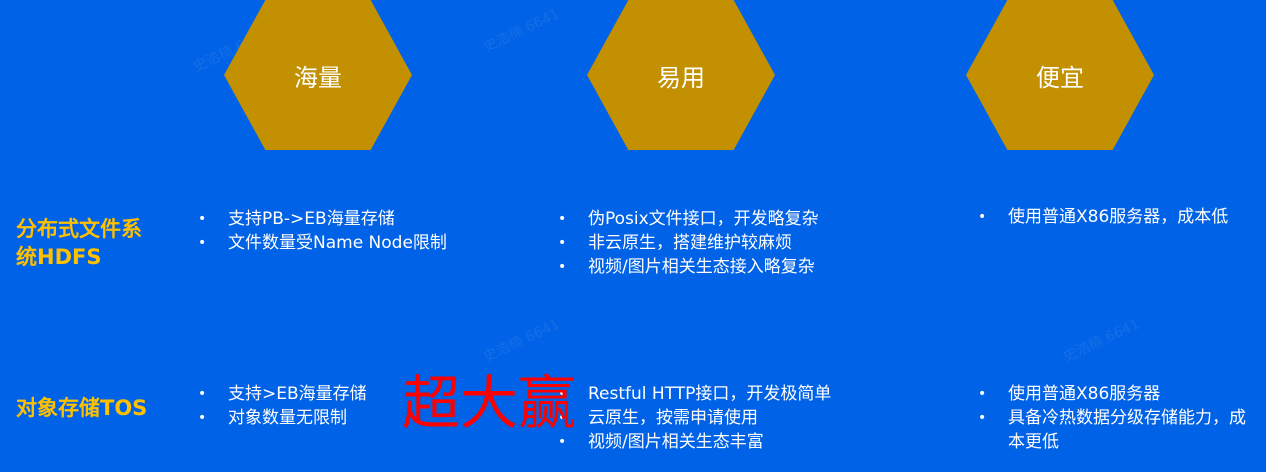 Image resolution: width=1266 pixels, height=472 pixels. What do you see at coordinates (318, 77) in the screenshot?
I see `column-title: 海量` at bounding box center [318, 77].